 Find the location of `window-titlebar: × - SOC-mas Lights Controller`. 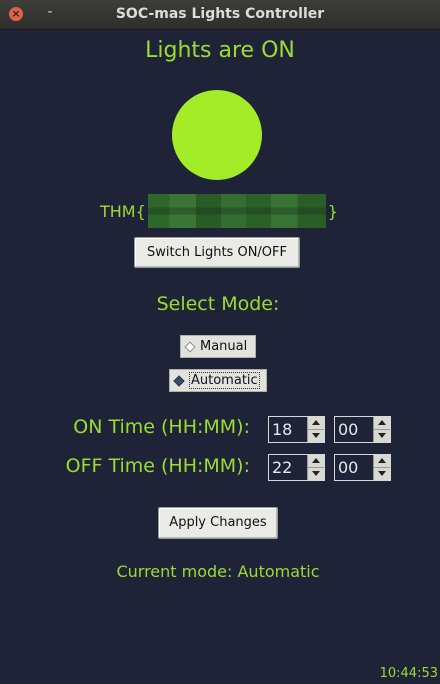

window-titlebar: × - SOC-mas Lights Controller is located at coordinates (220, 15).